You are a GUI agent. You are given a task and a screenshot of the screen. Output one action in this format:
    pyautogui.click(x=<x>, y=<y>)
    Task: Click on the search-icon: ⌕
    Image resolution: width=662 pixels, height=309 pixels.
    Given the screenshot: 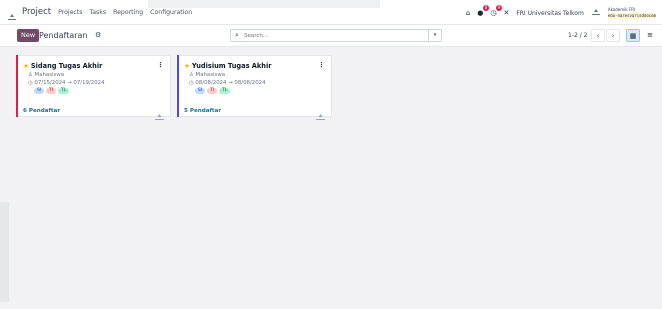 What is the action you would take?
    pyautogui.click(x=237, y=35)
    